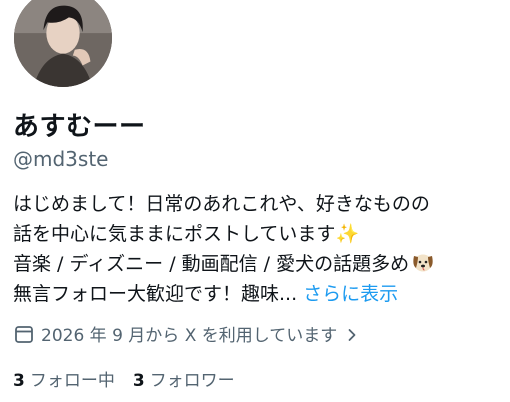 The image size is (510, 402). I want to click on bio-line-3: 音楽 / ディズニー / 動画配信 / 愛犬の話題多め, so click(257, 264).